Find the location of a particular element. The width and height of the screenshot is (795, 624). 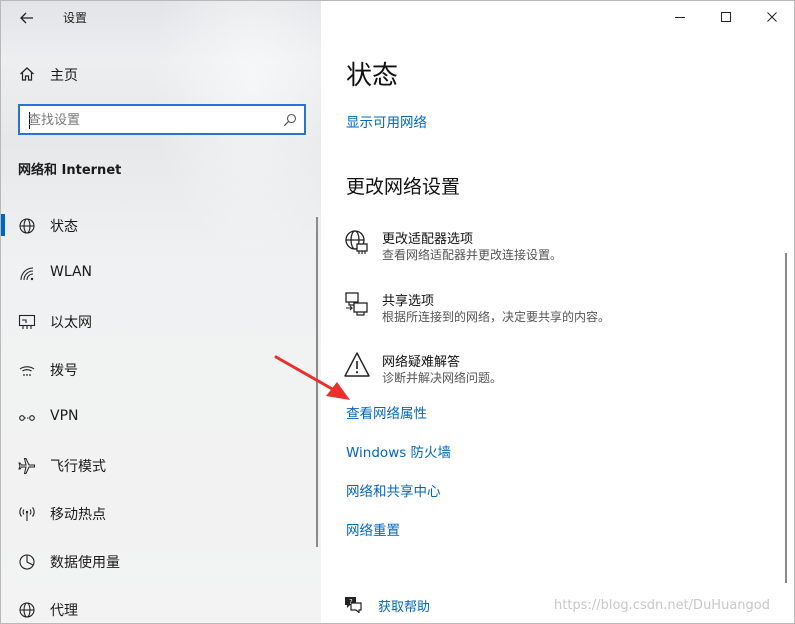

show-available-networks-link: 显示可用网络 is located at coordinates (386, 121).